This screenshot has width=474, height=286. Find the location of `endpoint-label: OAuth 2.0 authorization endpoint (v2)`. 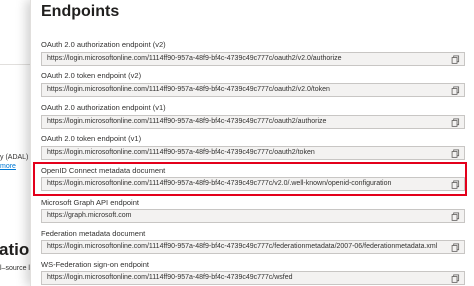

endpoint-label: OAuth 2.0 authorization endpoint (v2) is located at coordinates (103, 44).